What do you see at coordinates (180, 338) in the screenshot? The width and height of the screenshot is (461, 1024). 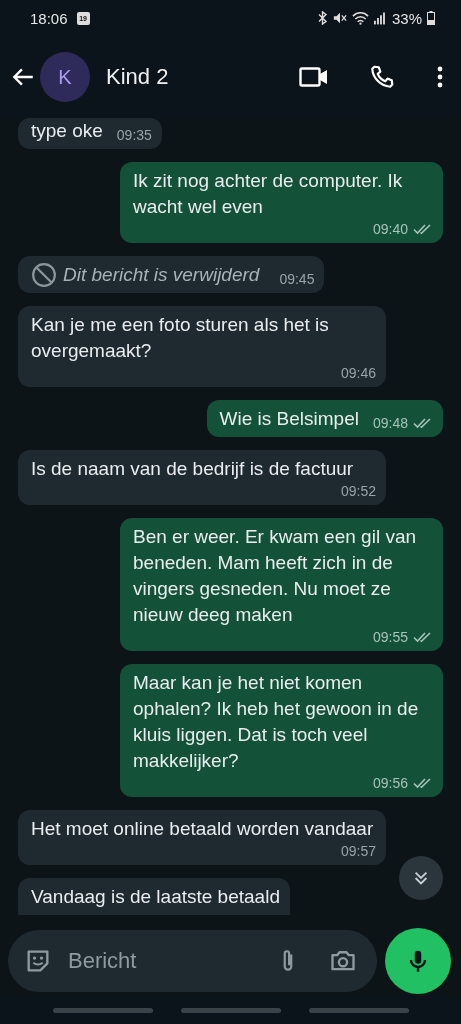 I see `message-text: Kan je me een foto sturen als het is overgemaakt?` at bounding box center [180, 338].